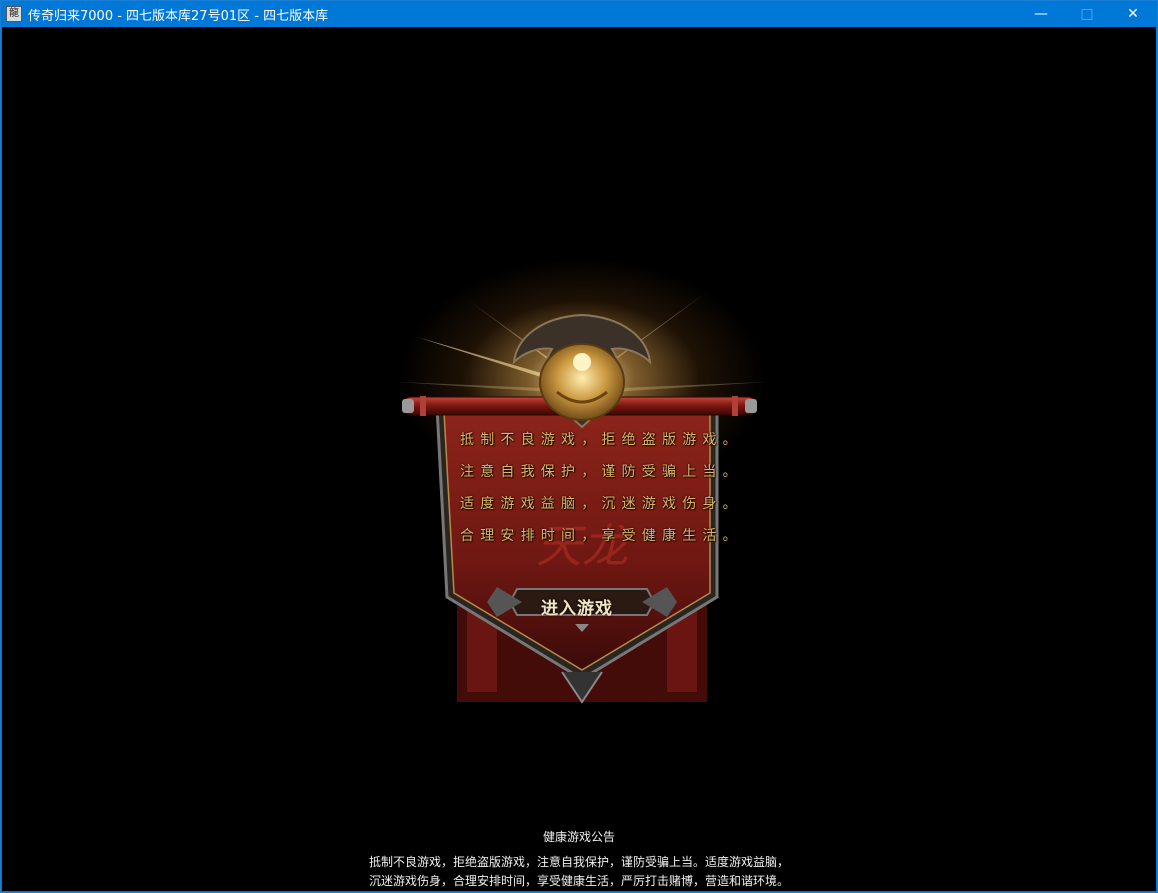  What do you see at coordinates (178, 16) in the screenshot?
I see `window-title: 传奇归来7000 - 四七版本库27号01区 - 四七版本库` at bounding box center [178, 16].